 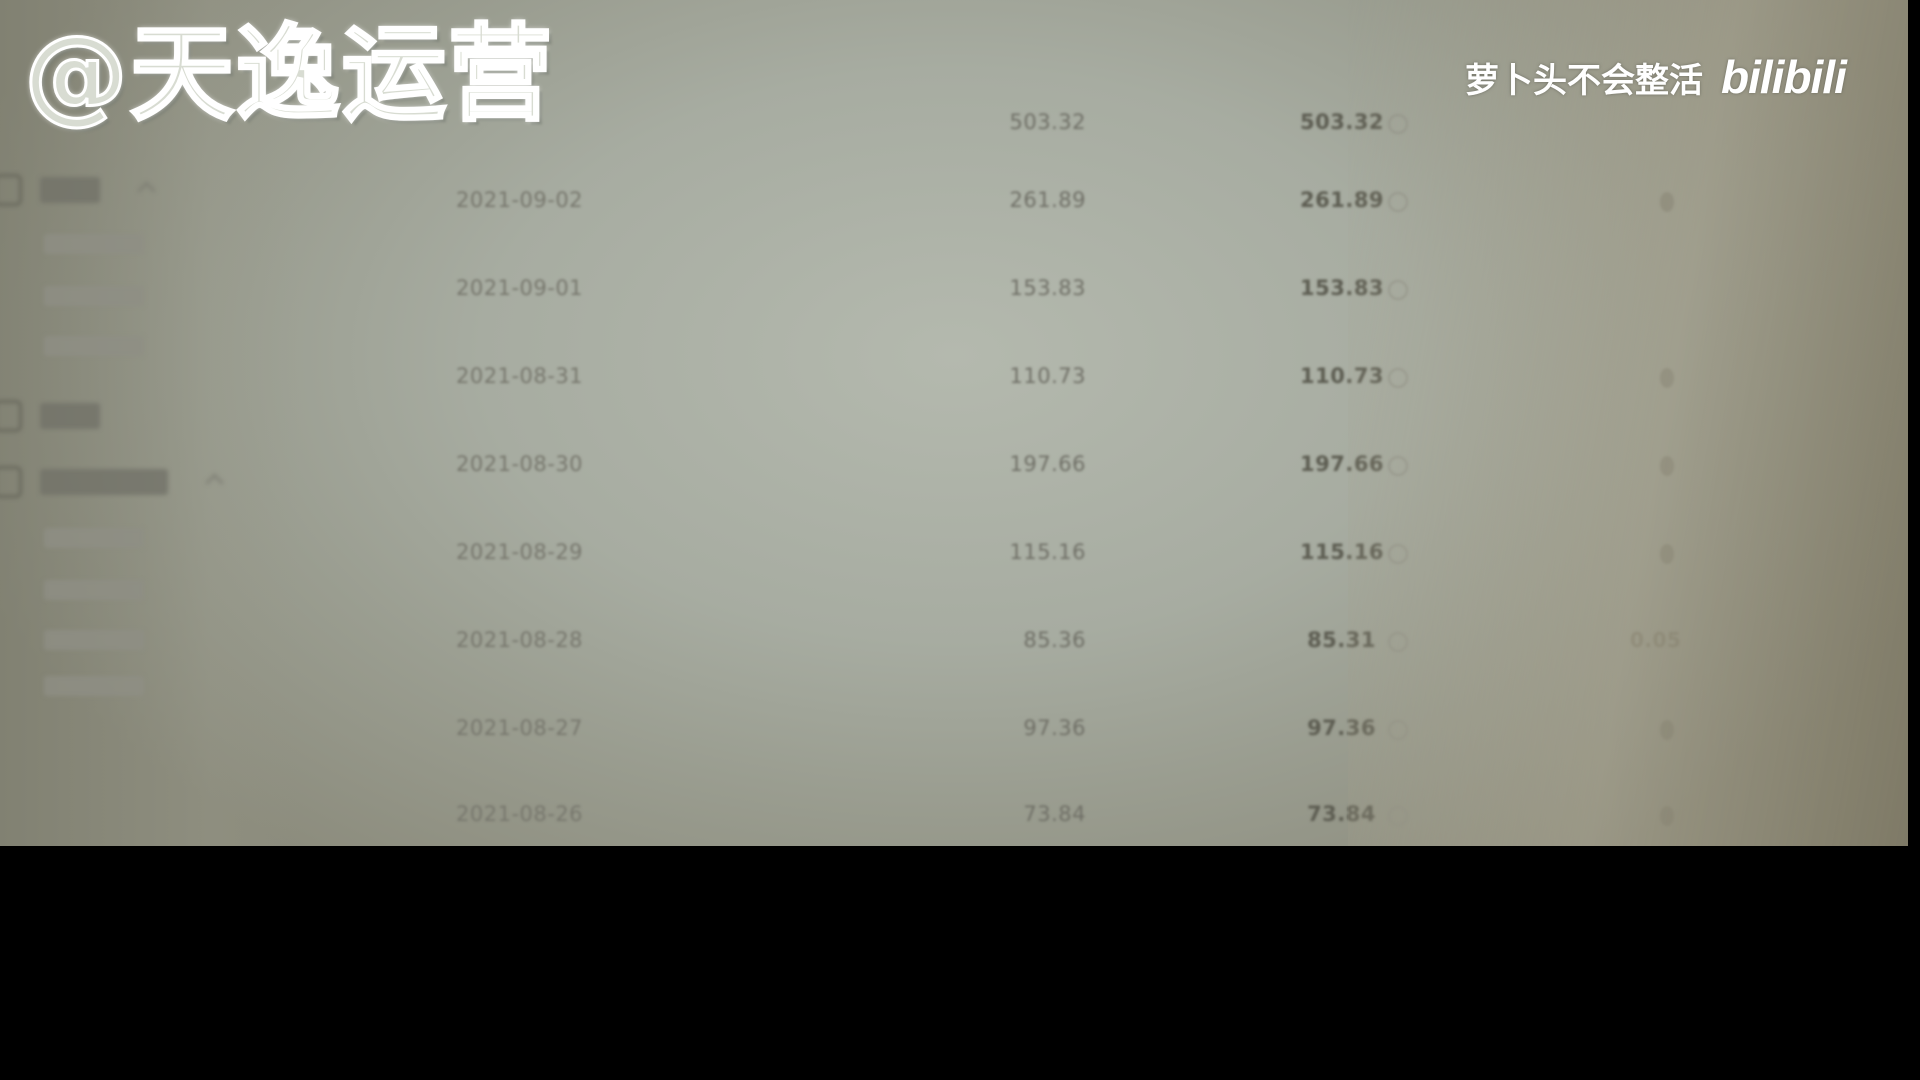 What do you see at coordinates (1342, 288) in the screenshot?
I see `row-settled: 153.83` at bounding box center [1342, 288].